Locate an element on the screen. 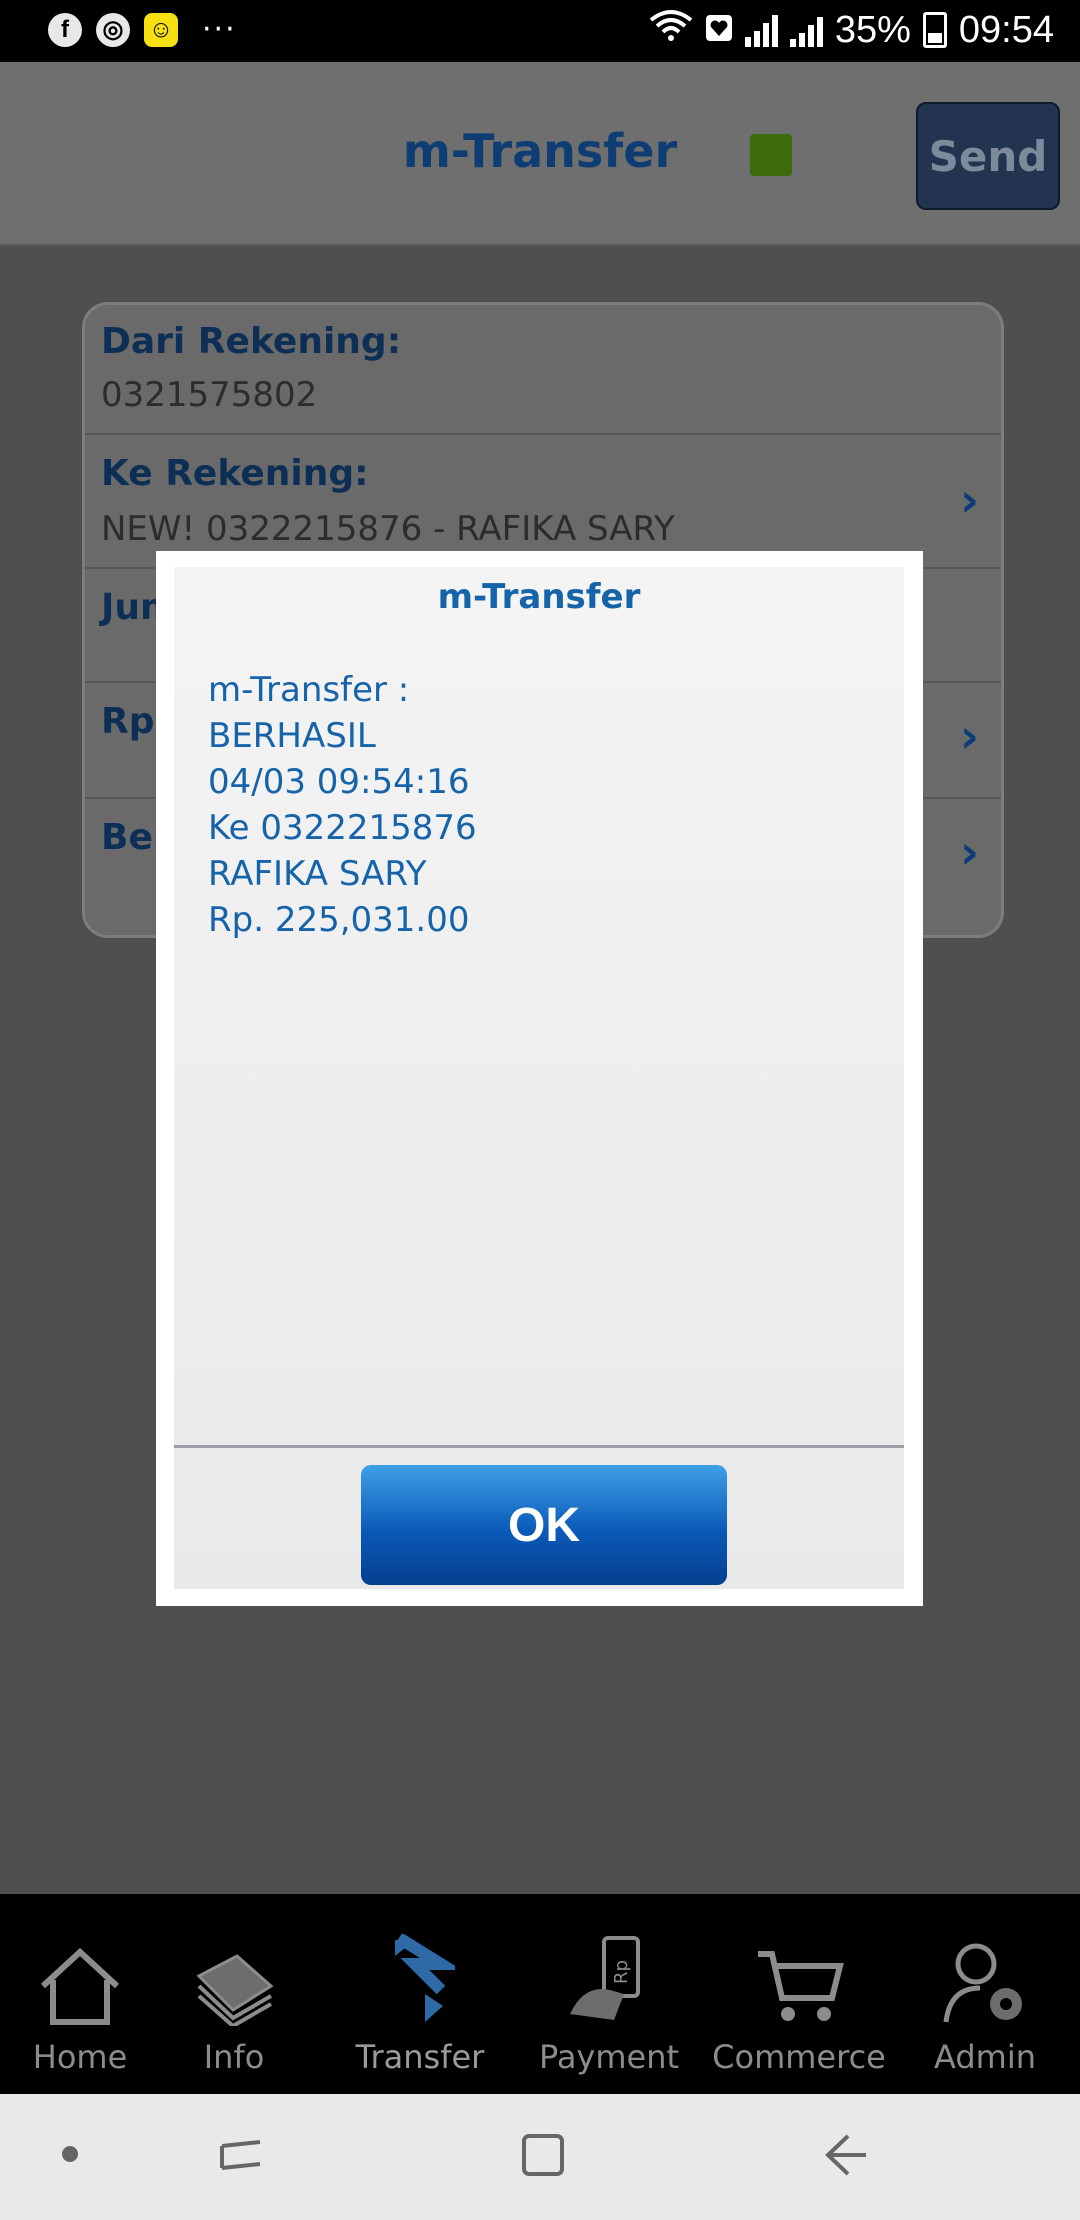 The image size is (1080, 2220). send-button: Send is located at coordinates (988, 156).